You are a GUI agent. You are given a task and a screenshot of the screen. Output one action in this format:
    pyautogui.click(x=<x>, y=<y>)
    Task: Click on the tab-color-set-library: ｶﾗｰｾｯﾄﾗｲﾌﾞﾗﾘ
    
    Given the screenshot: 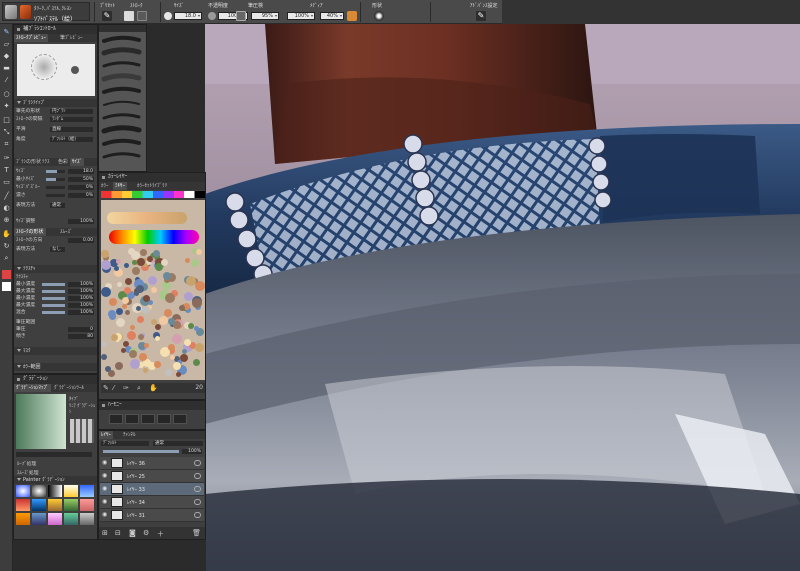 What is the action you would take?
    pyautogui.click(x=152, y=186)
    